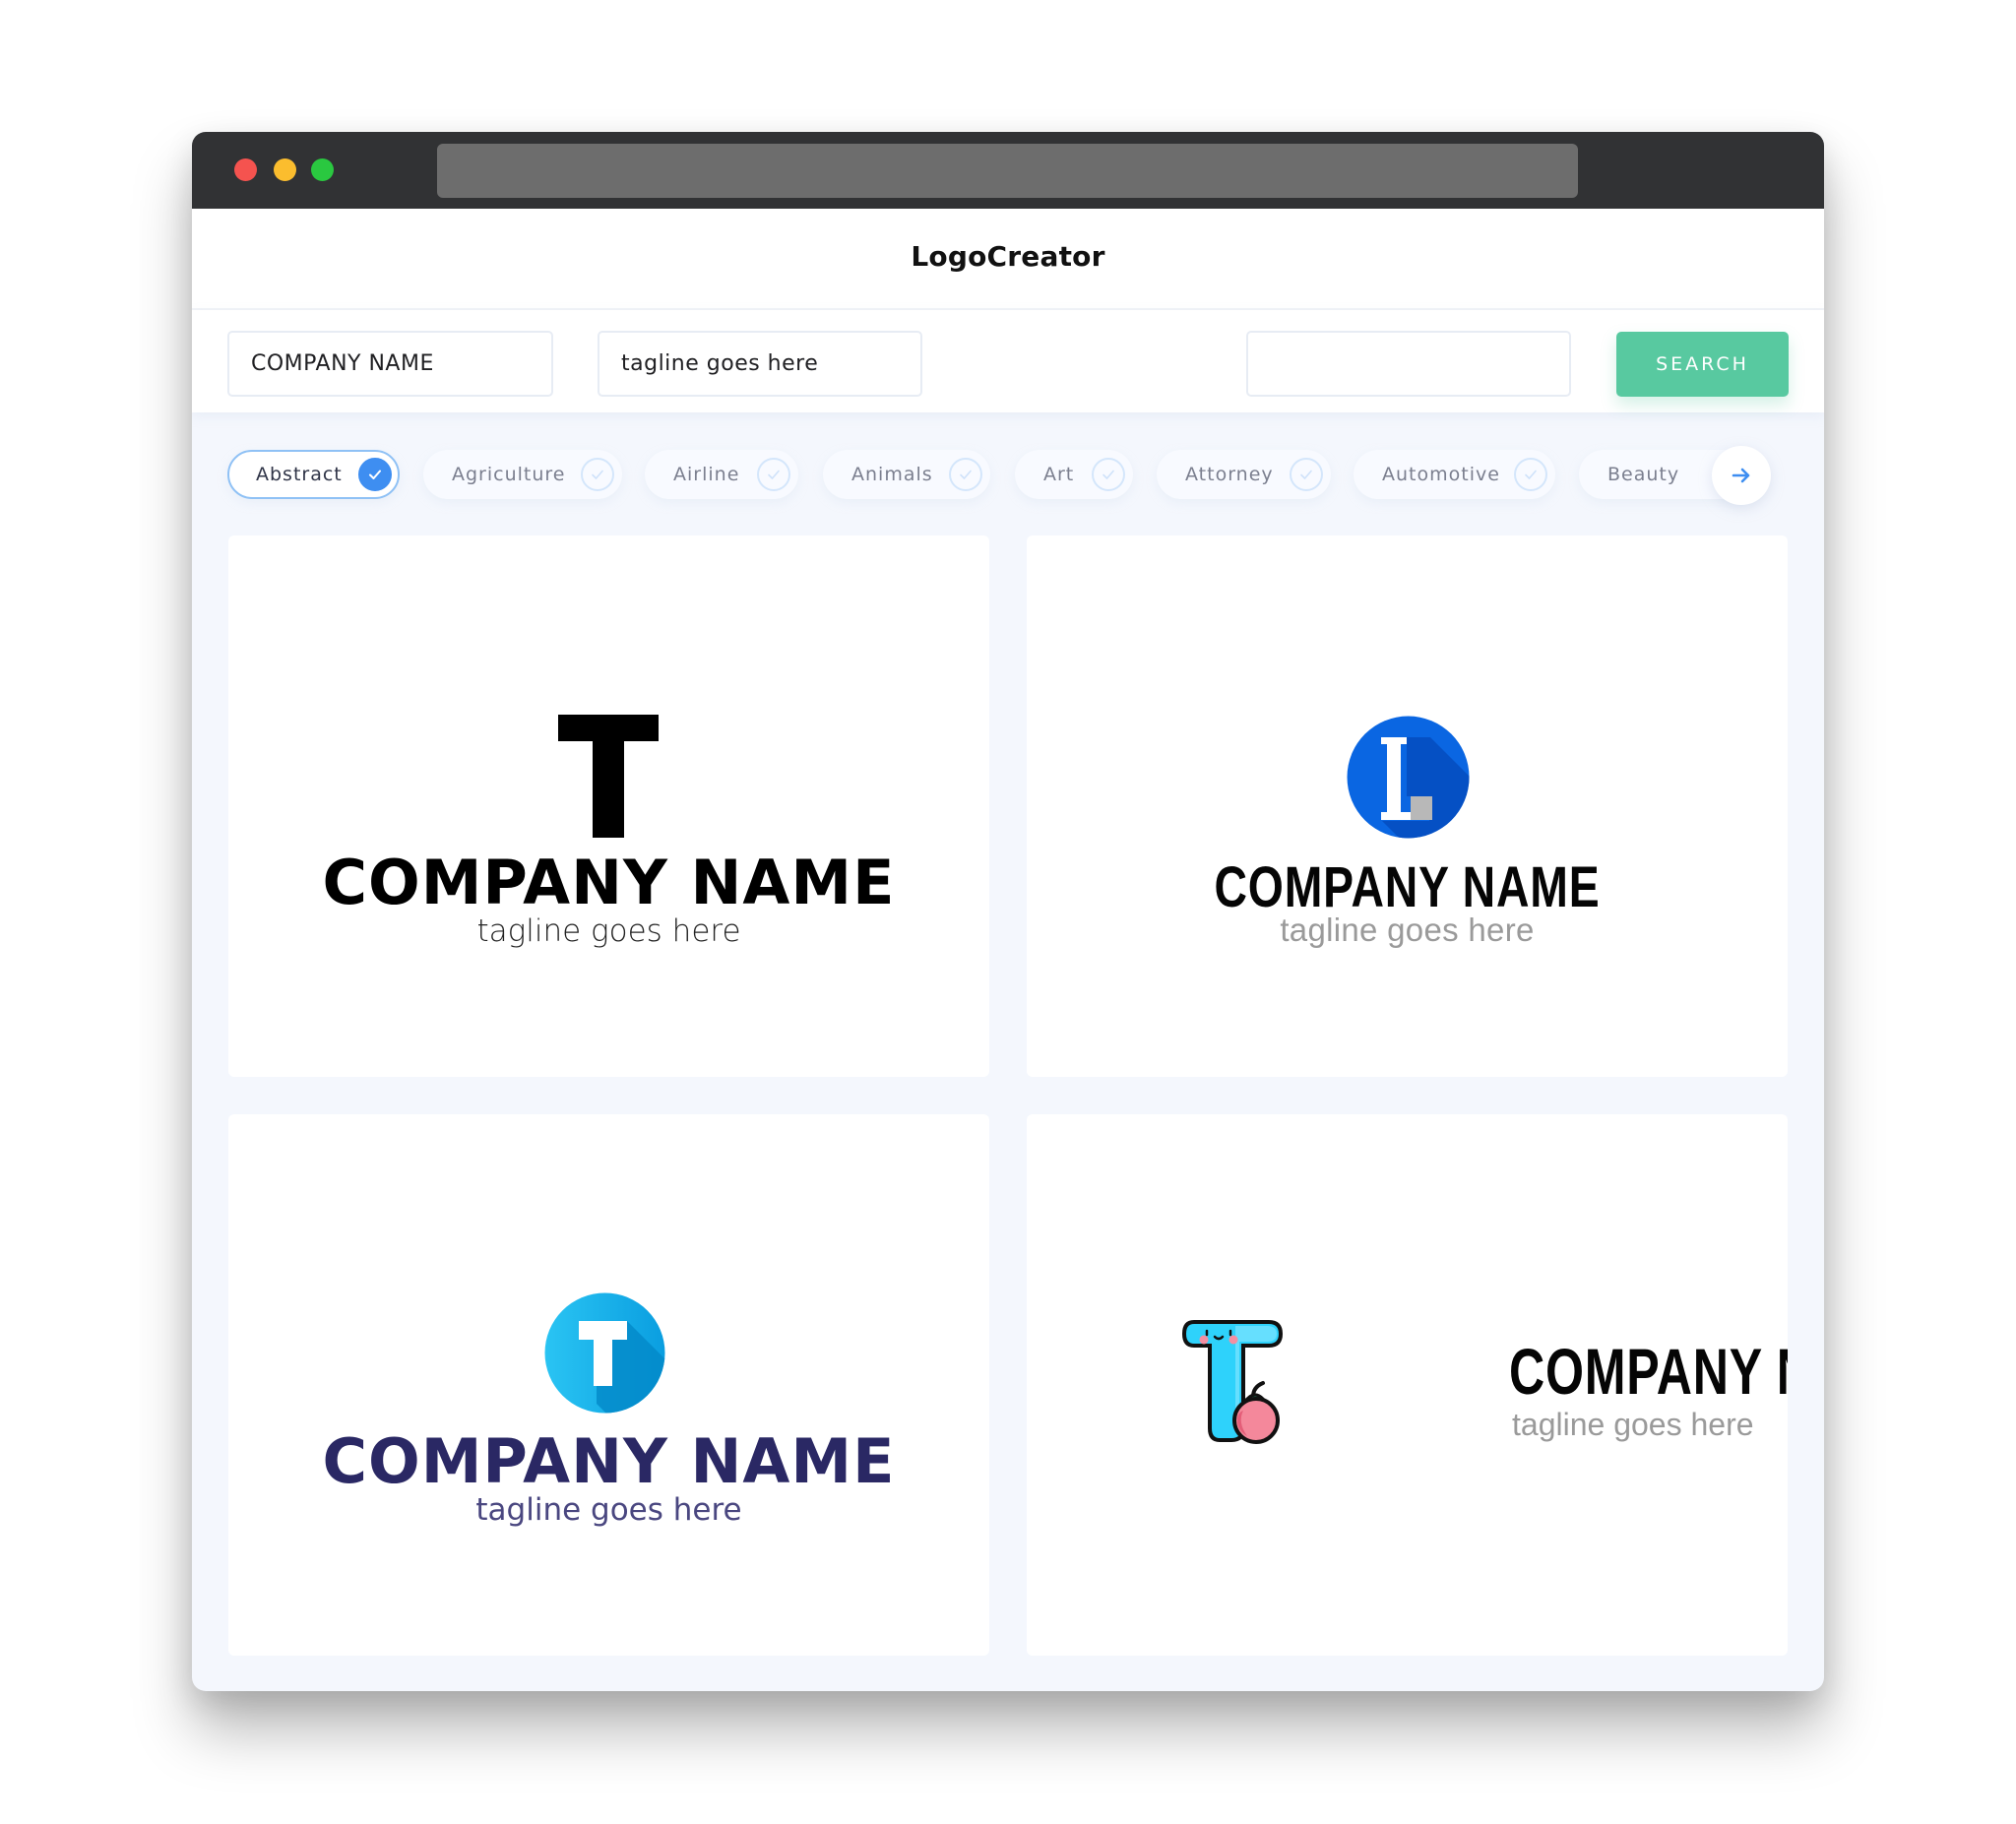 This screenshot has height=1824, width=2016. I want to click on letter-l-circle-icon, so click(1408, 777).